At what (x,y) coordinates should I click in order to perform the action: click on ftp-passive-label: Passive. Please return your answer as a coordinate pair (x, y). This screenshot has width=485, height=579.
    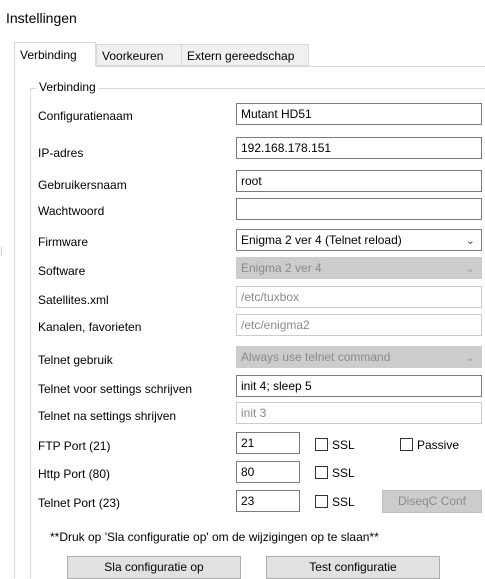
    Looking at the image, I should click on (438, 445).